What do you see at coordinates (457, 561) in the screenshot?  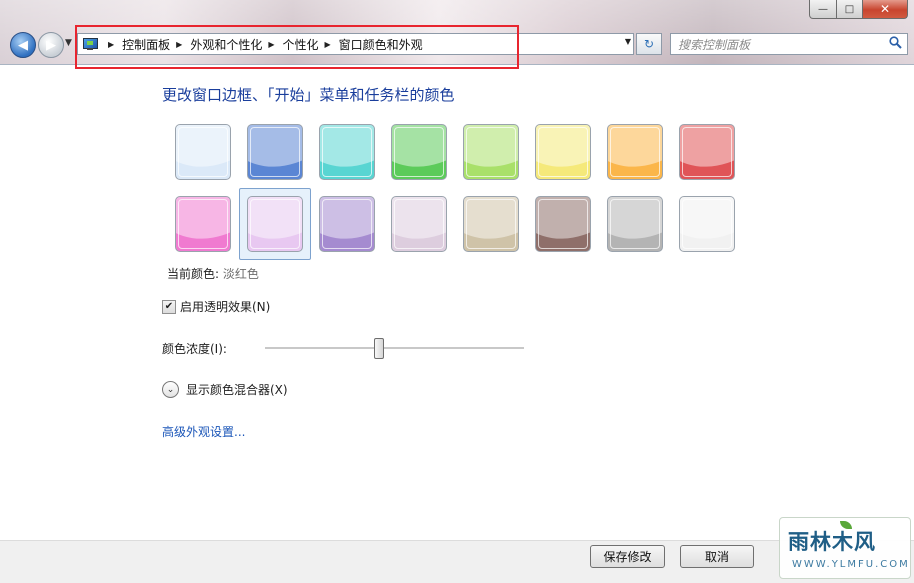 I see `button-bar: 保存修改 取消` at bounding box center [457, 561].